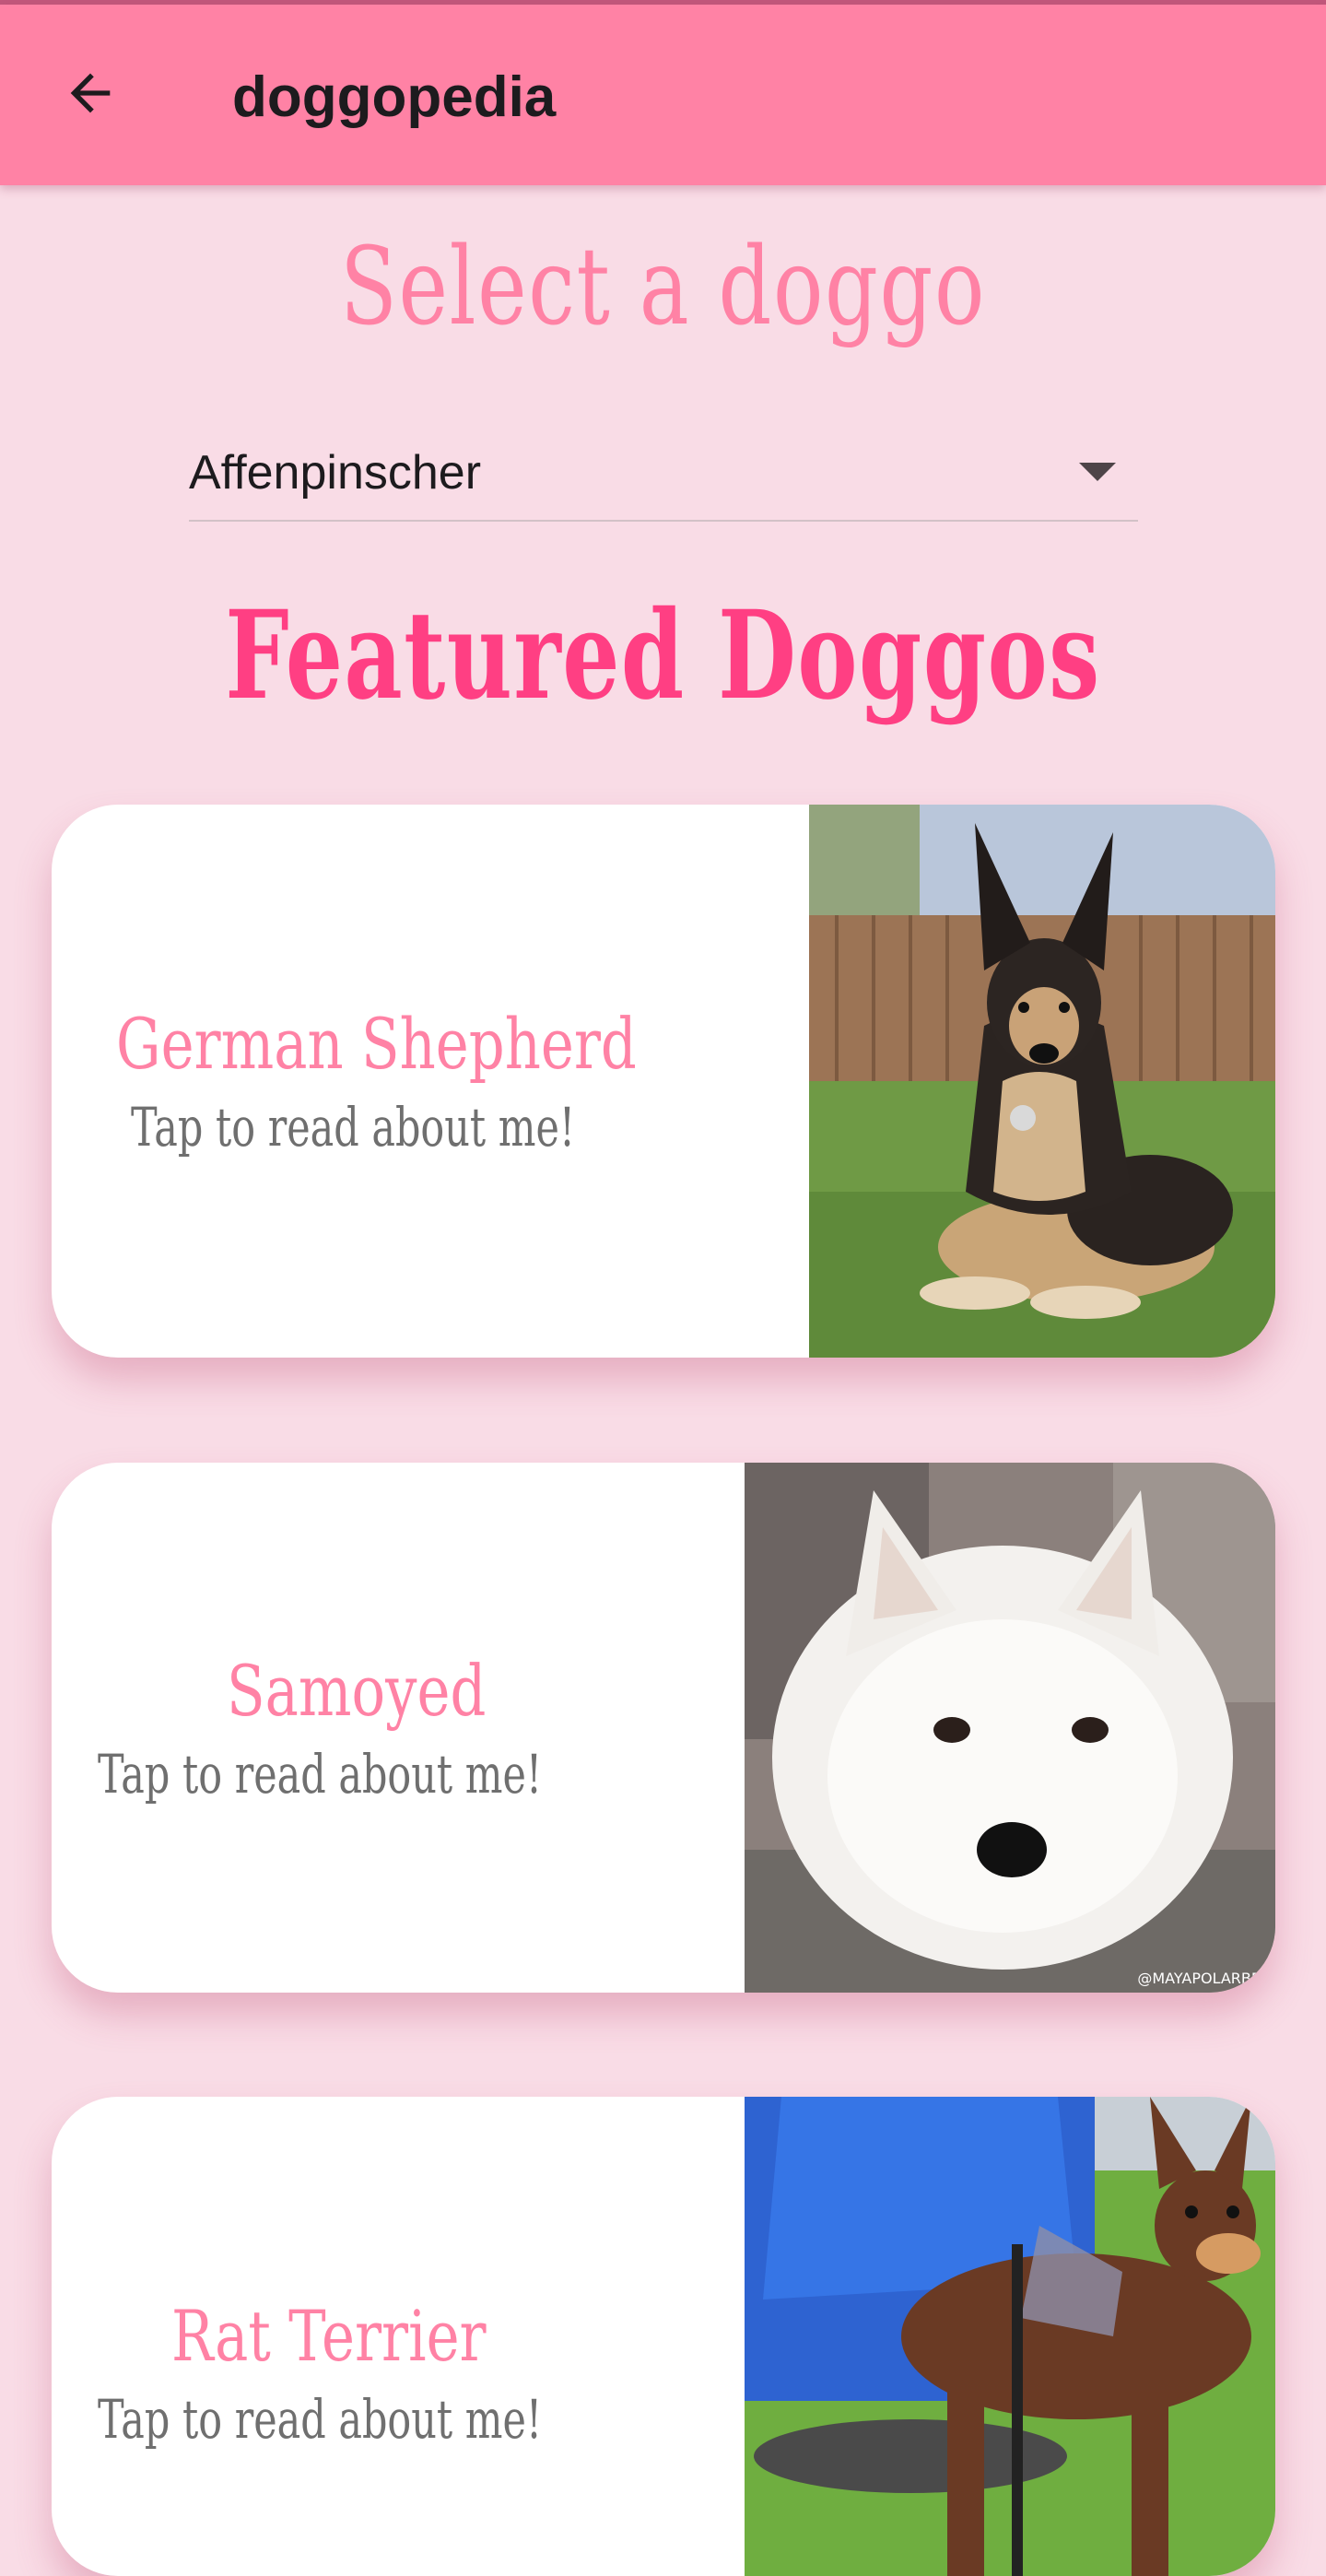  Describe the element at coordinates (1042, 1081) in the screenshot. I see `german-shepherd-photo` at that location.